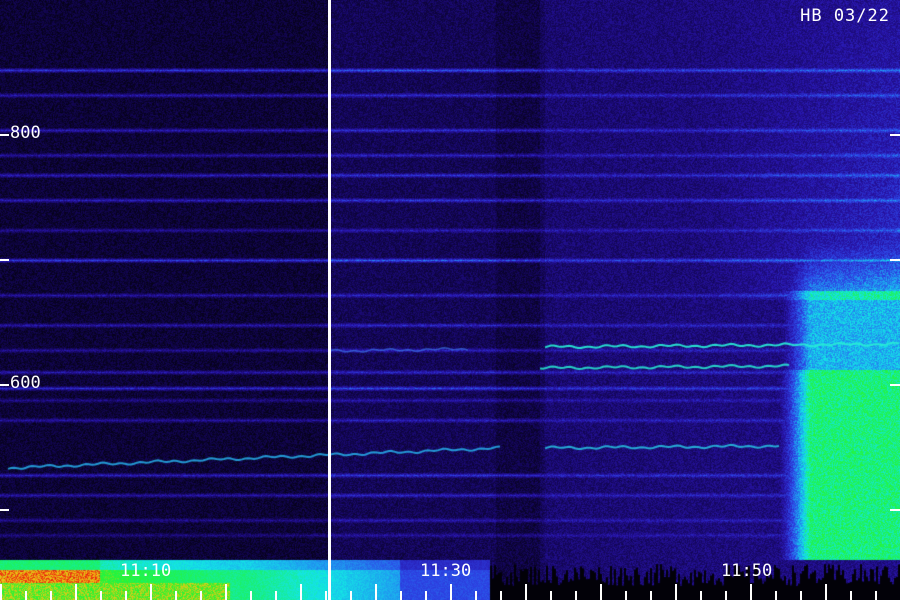  I want to click on frequency-label-600: 600, so click(25, 383).